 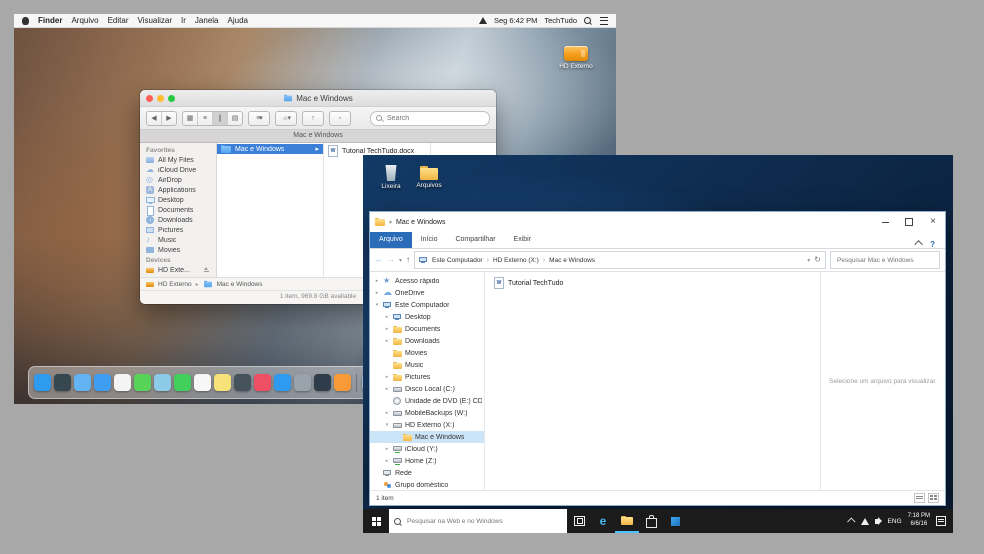 I want to click on recycle-bin-desktop-icon: Lixeira, so click(x=391, y=177).